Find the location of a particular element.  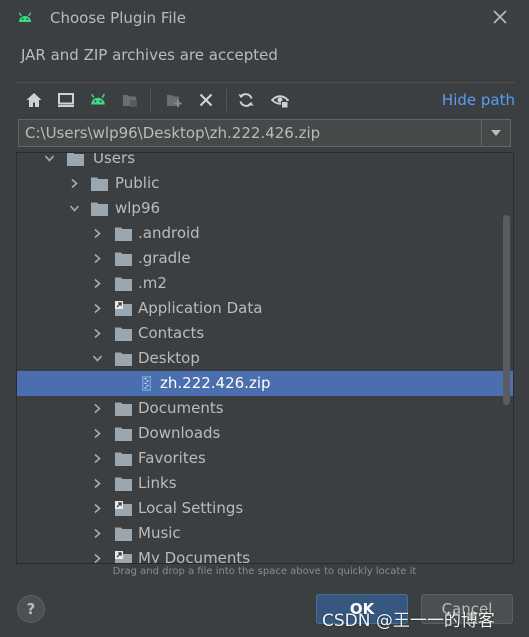

toolbar-separator is located at coordinates (150, 100).